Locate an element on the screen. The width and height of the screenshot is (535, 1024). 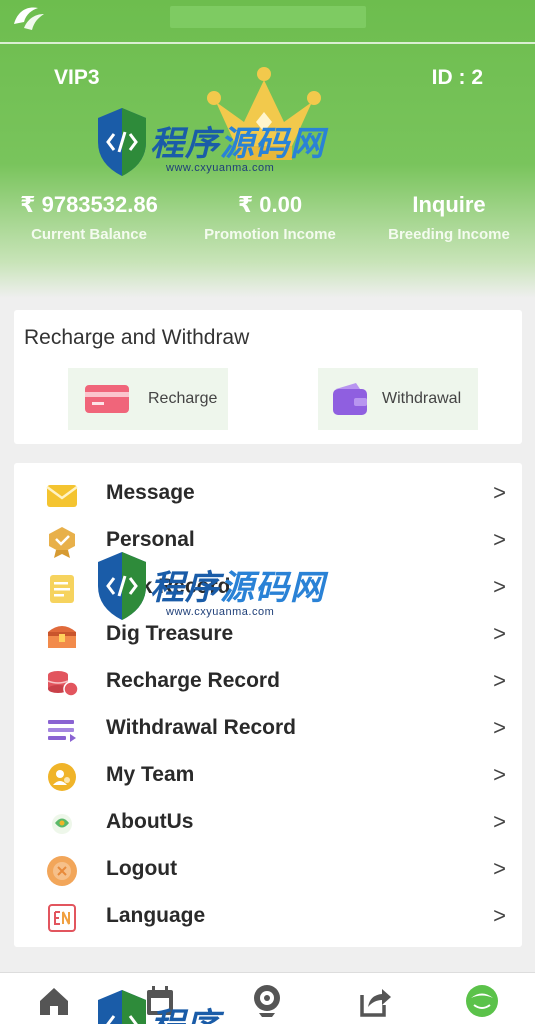
menu-label-recharge-record: Recharge Record is located at coordinates (193, 680).